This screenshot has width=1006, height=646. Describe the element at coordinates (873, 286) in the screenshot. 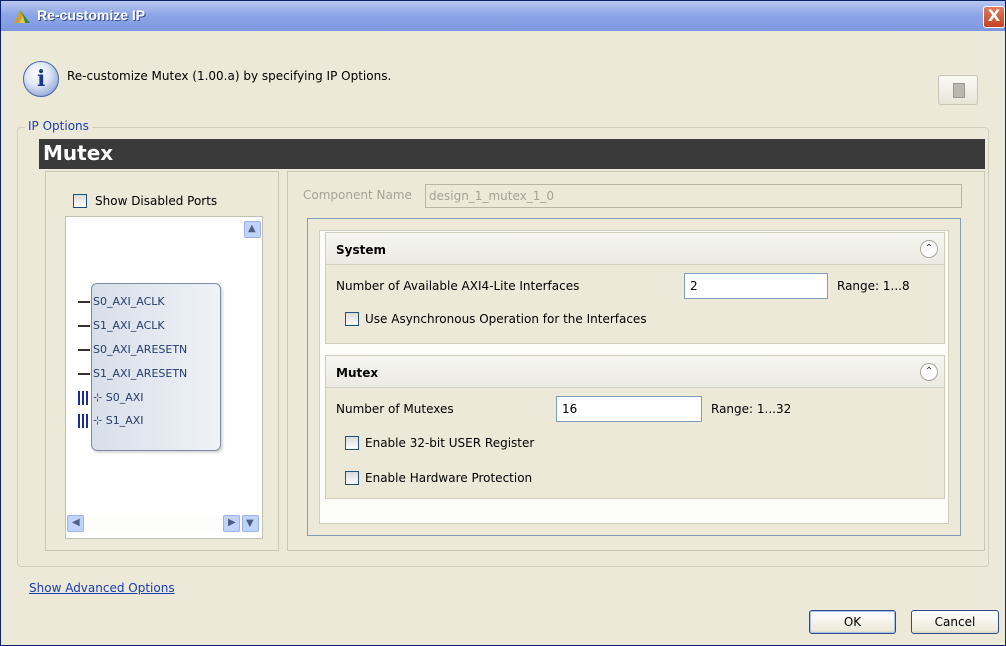

I see `interfaces-range: Range: 1...8` at that location.